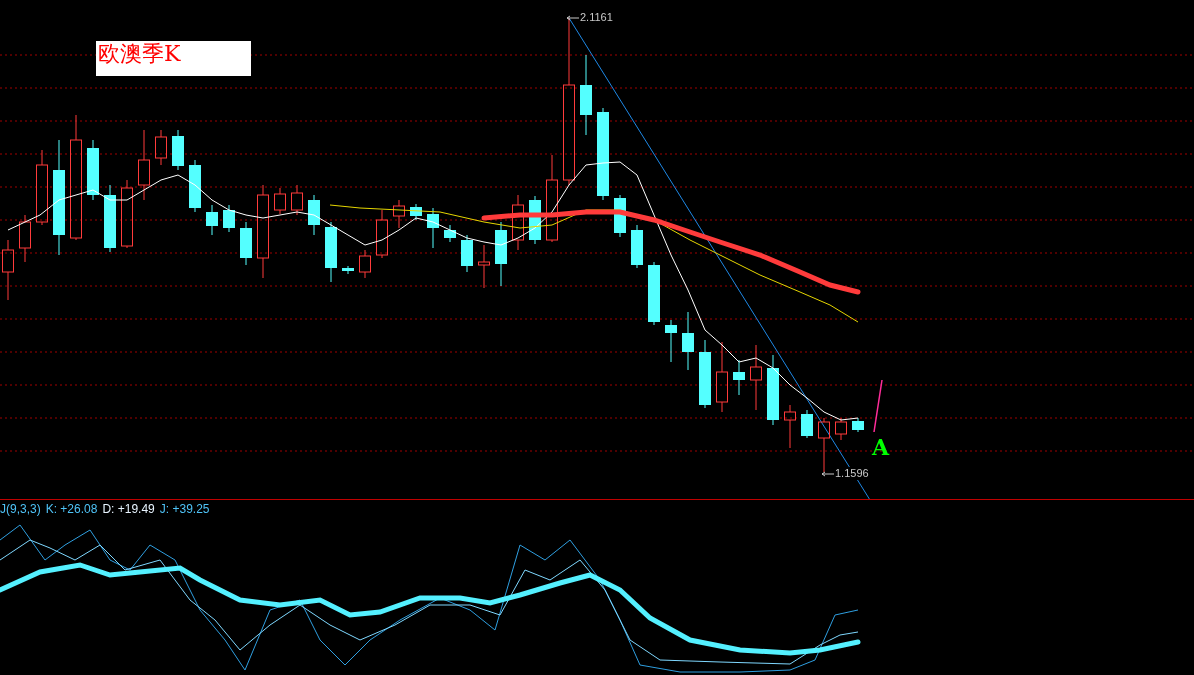 This screenshot has height=675, width=1194. Describe the element at coordinates (852, 473) in the screenshot. I see `low-price-label: 1.1596` at that location.